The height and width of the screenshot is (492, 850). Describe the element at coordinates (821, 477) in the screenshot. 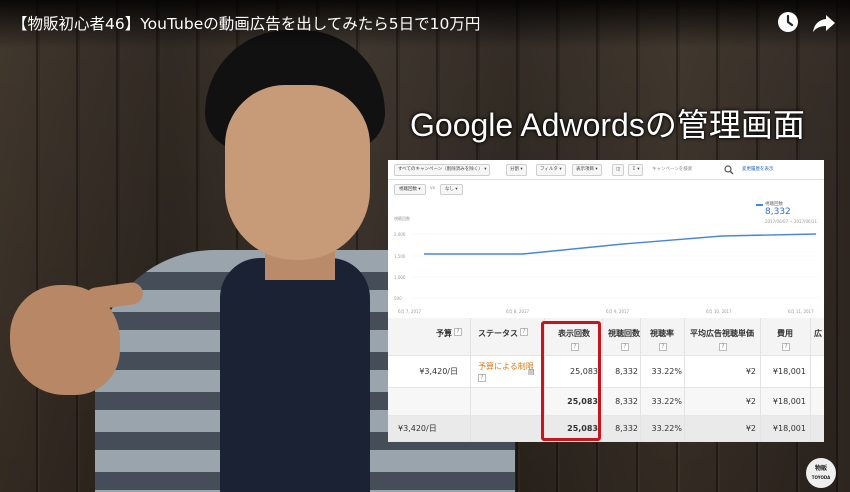

I see `watermark-line2: TOYODA` at that location.